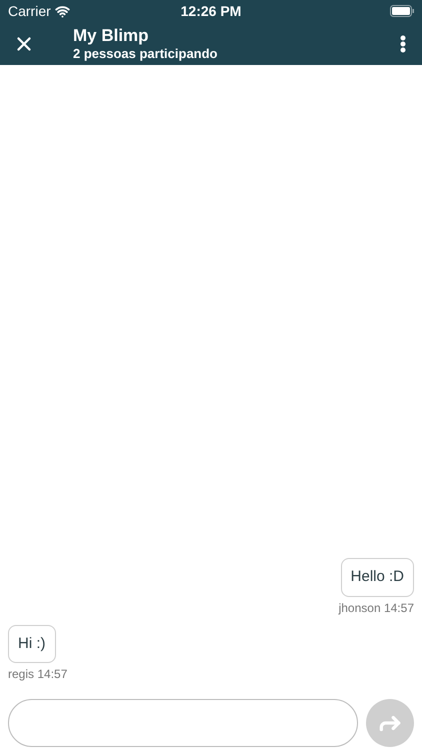 Image resolution: width=422 pixels, height=750 pixels. I want to click on message-bubble: Hello :D, so click(377, 577).